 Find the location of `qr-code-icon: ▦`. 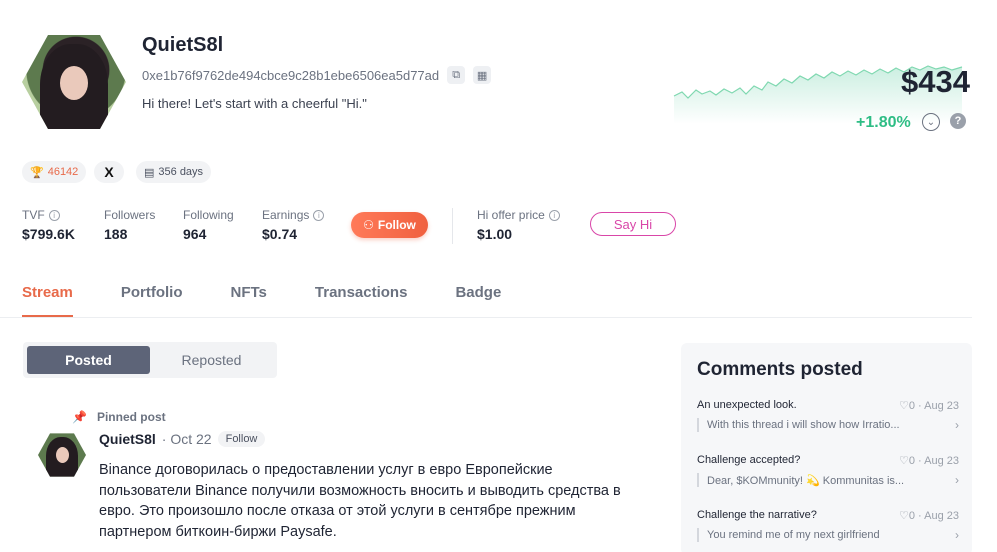

qr-code-icon: ▦ is located at coordinates (482, 75).